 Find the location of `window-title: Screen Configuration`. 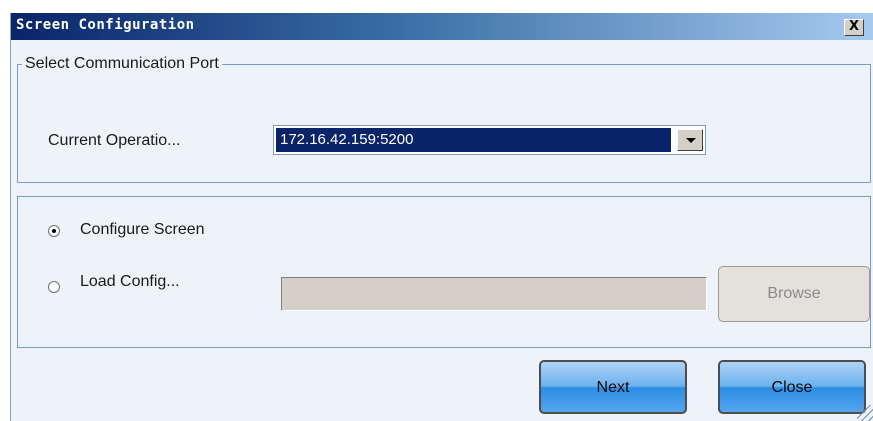

window-title: Screen Configuration is located at coordinates (105, 25).